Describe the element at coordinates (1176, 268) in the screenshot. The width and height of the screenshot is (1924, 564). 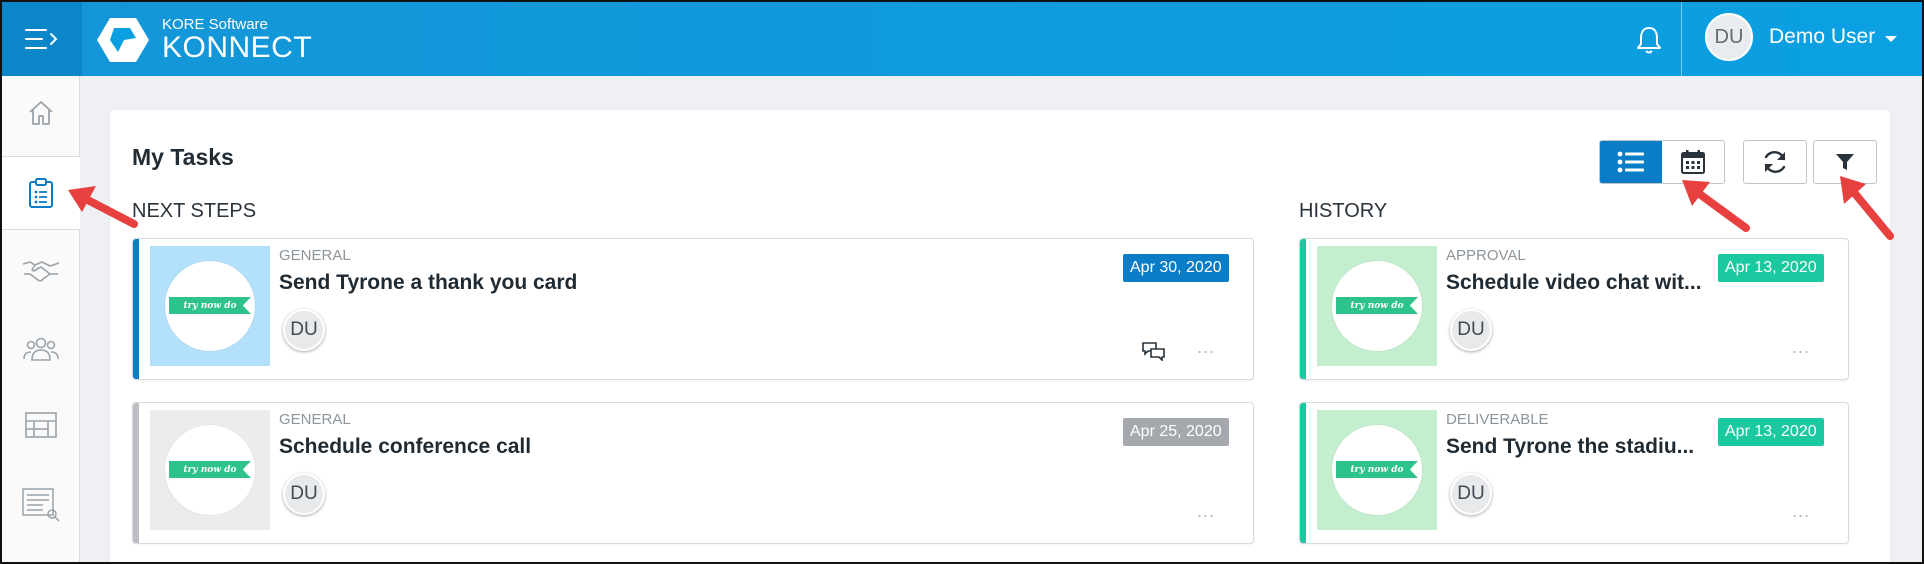
I see `due-date-badge: Apr 30, 2020` at that location.